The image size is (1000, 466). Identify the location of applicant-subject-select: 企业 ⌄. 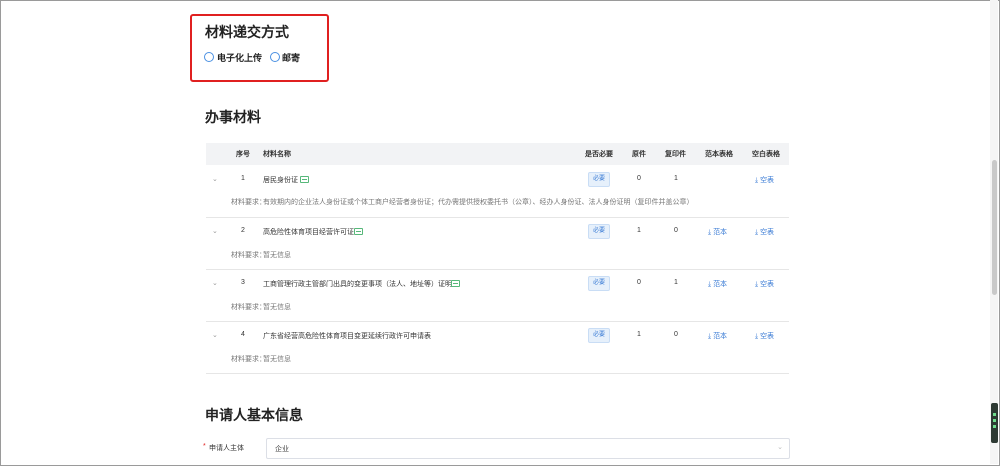
(528, 448).